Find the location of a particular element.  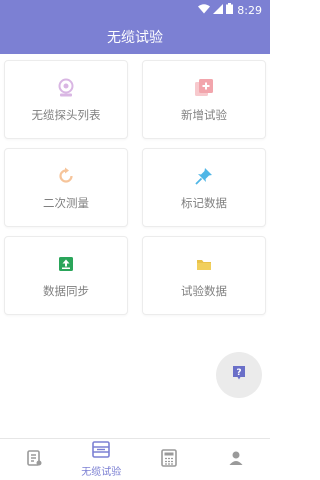

tab-calculator is located at coordinates (169, 459).